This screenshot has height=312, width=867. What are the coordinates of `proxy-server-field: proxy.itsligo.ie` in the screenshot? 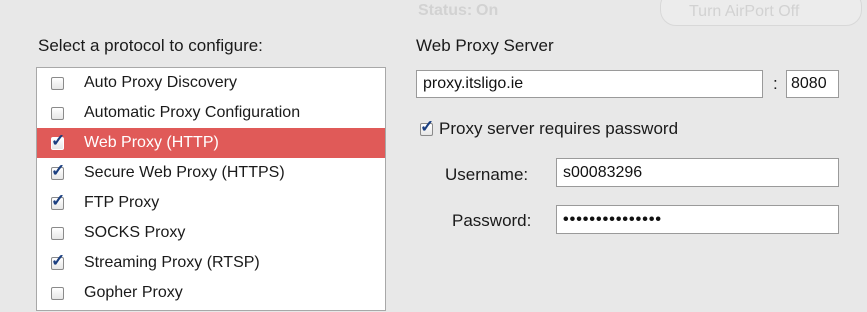 It's located at (589, 84).